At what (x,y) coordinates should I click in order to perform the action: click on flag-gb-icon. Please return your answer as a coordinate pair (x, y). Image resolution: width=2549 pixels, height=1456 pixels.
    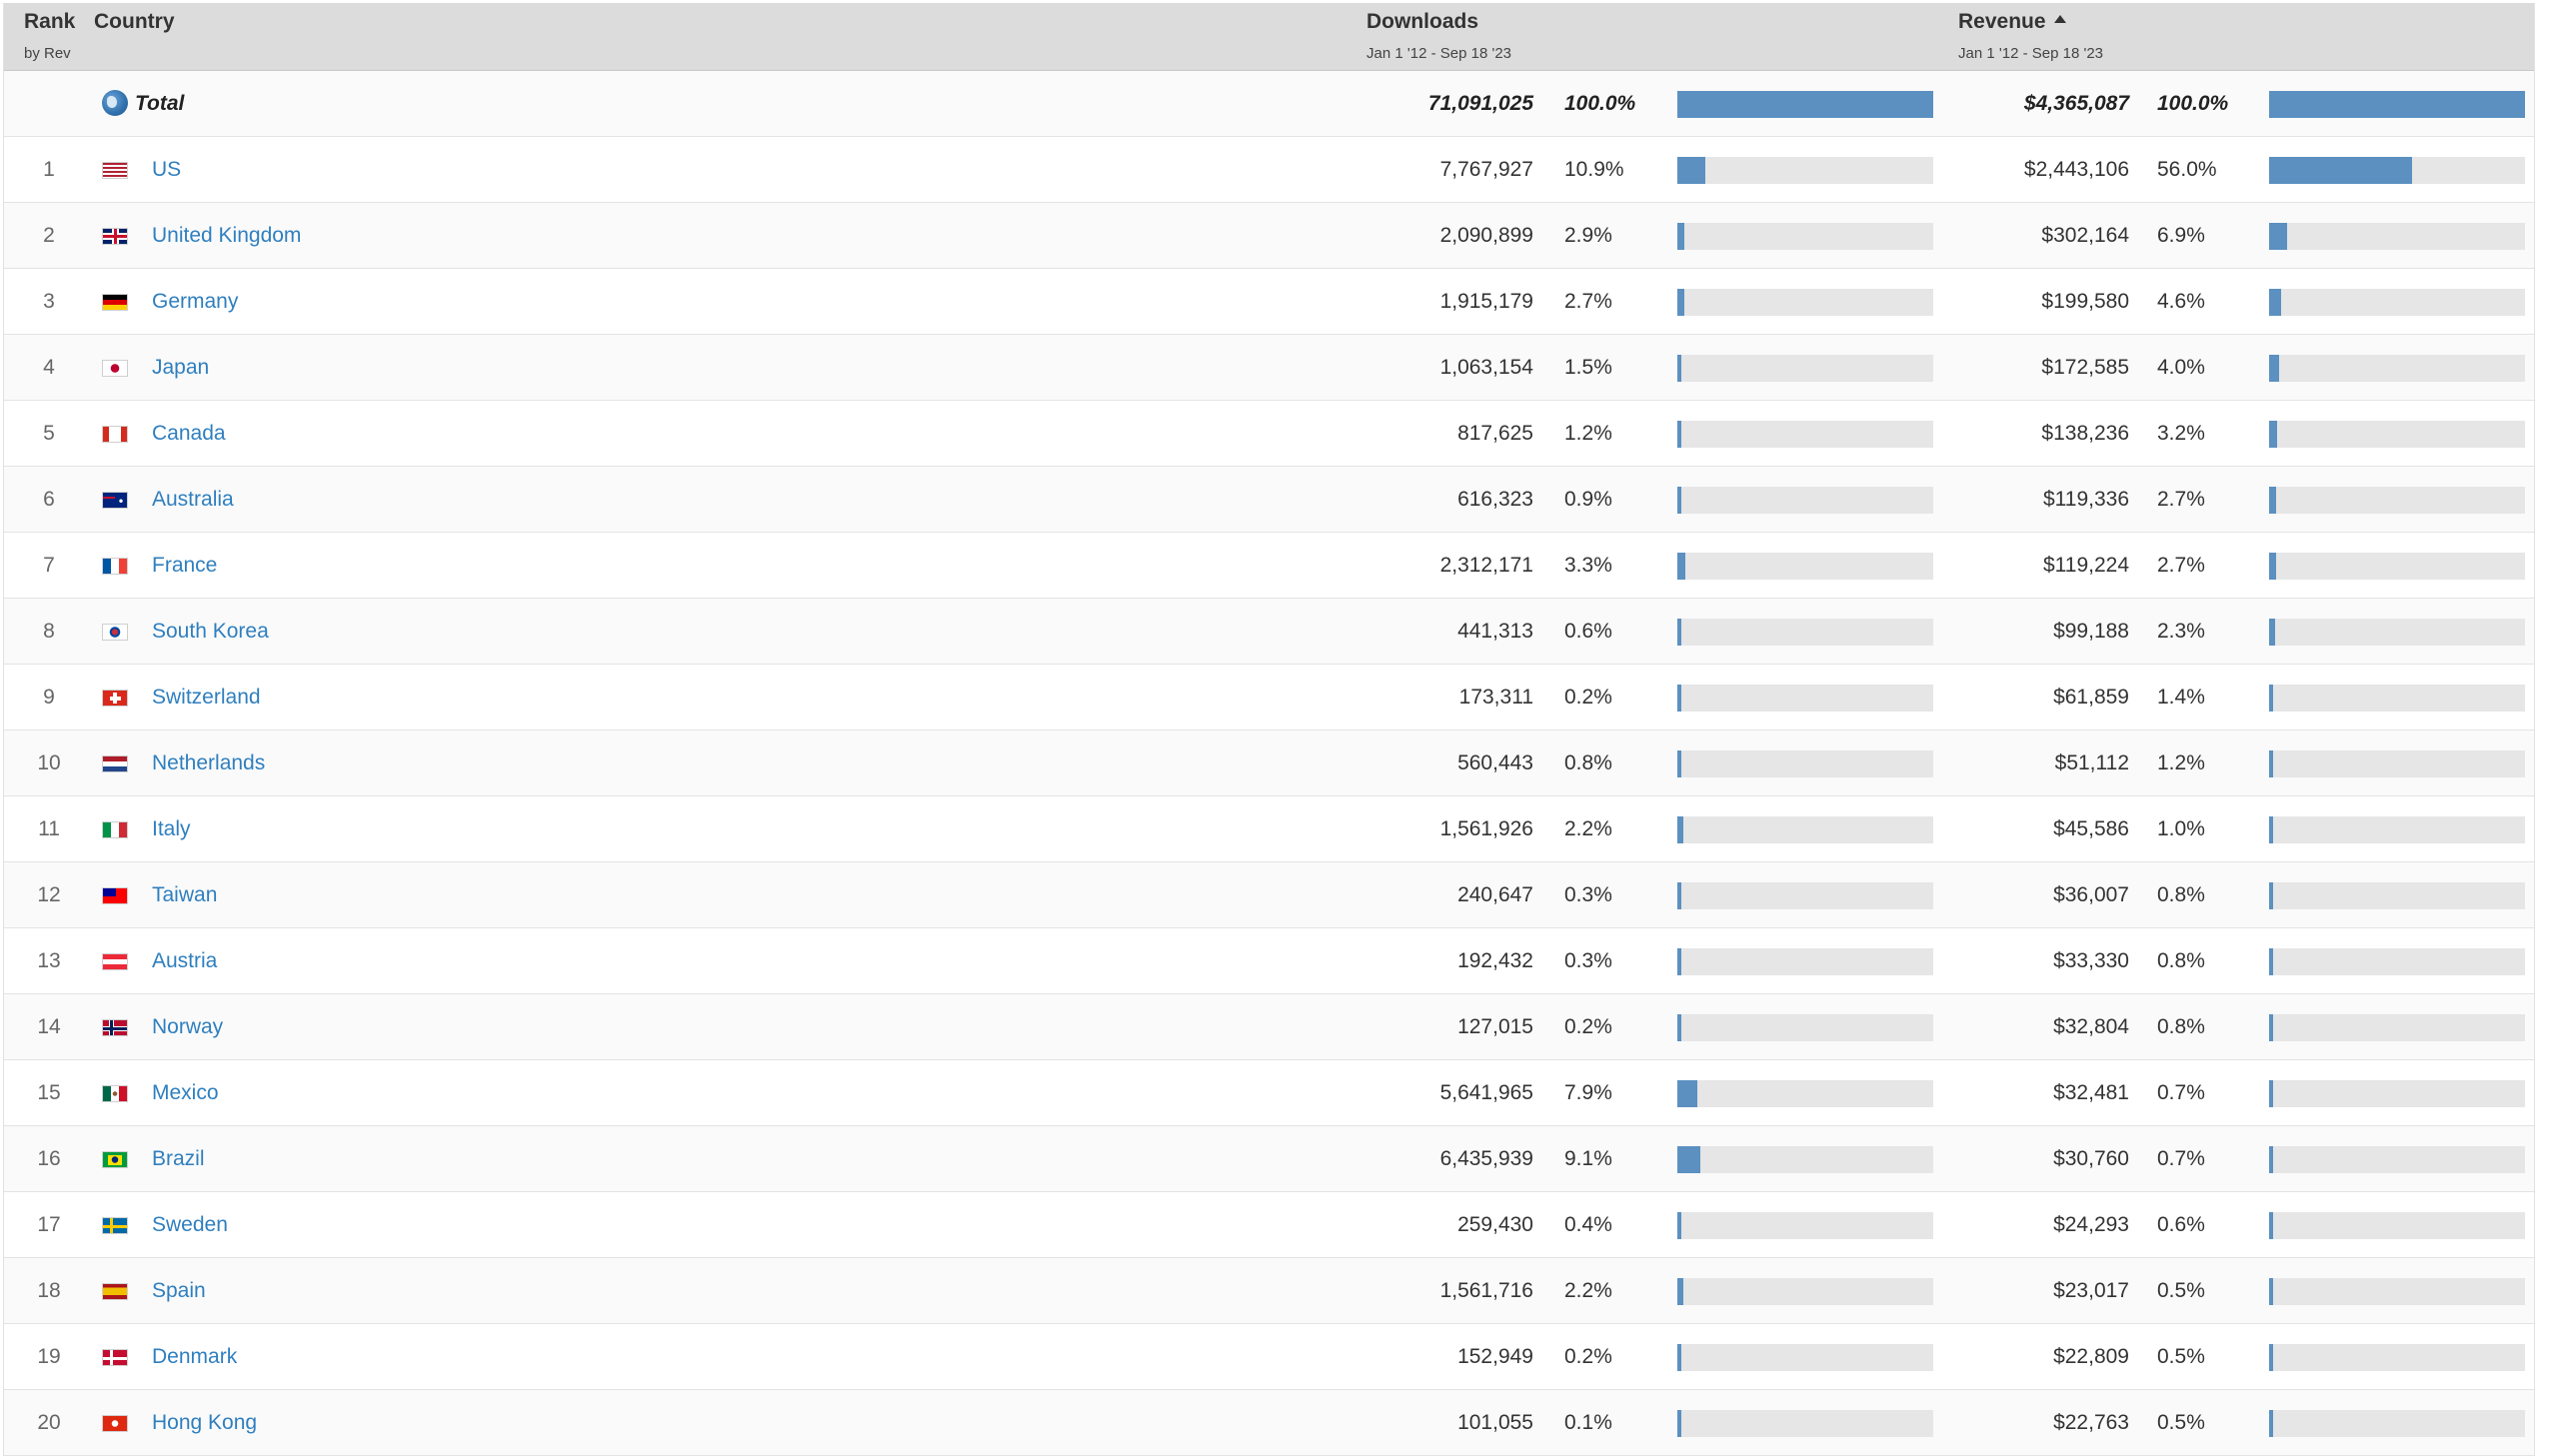
    Looking at the image, I should click on (115, 236).